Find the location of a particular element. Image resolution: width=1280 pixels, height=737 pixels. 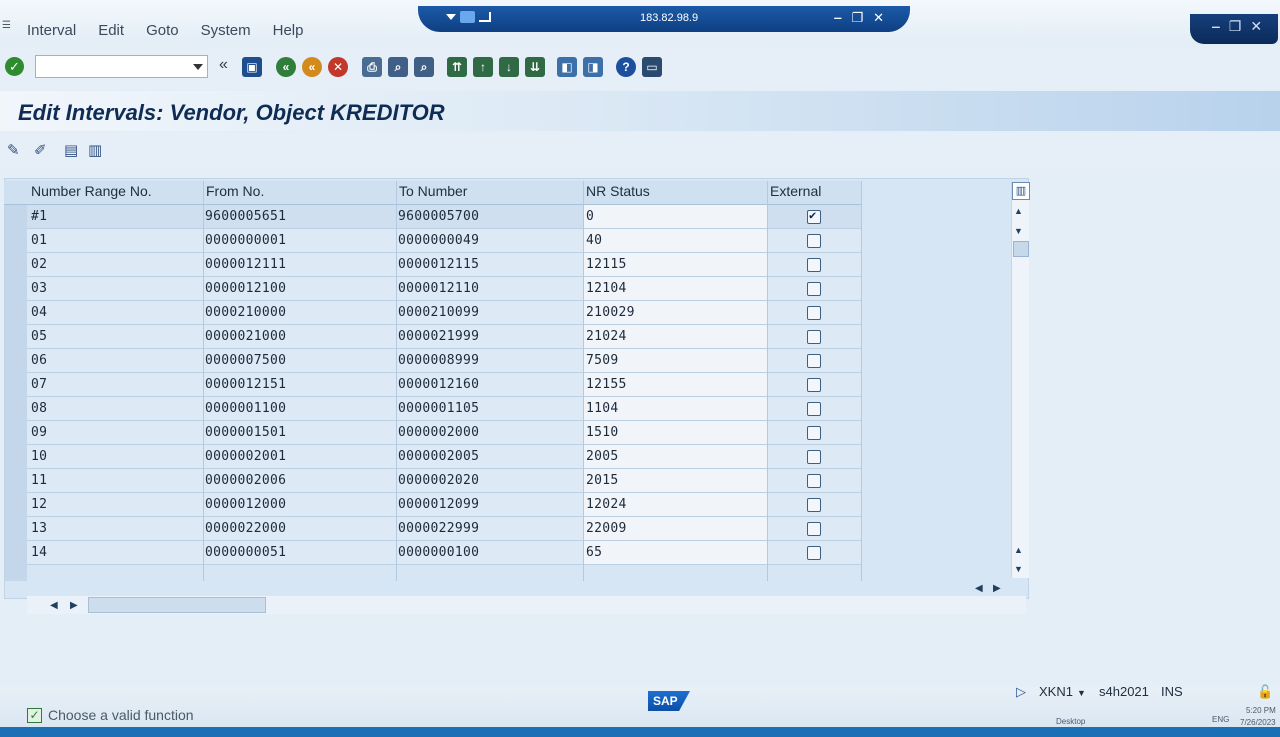

cell-from-no: 0000012100 is located at coordinates (245, 288).